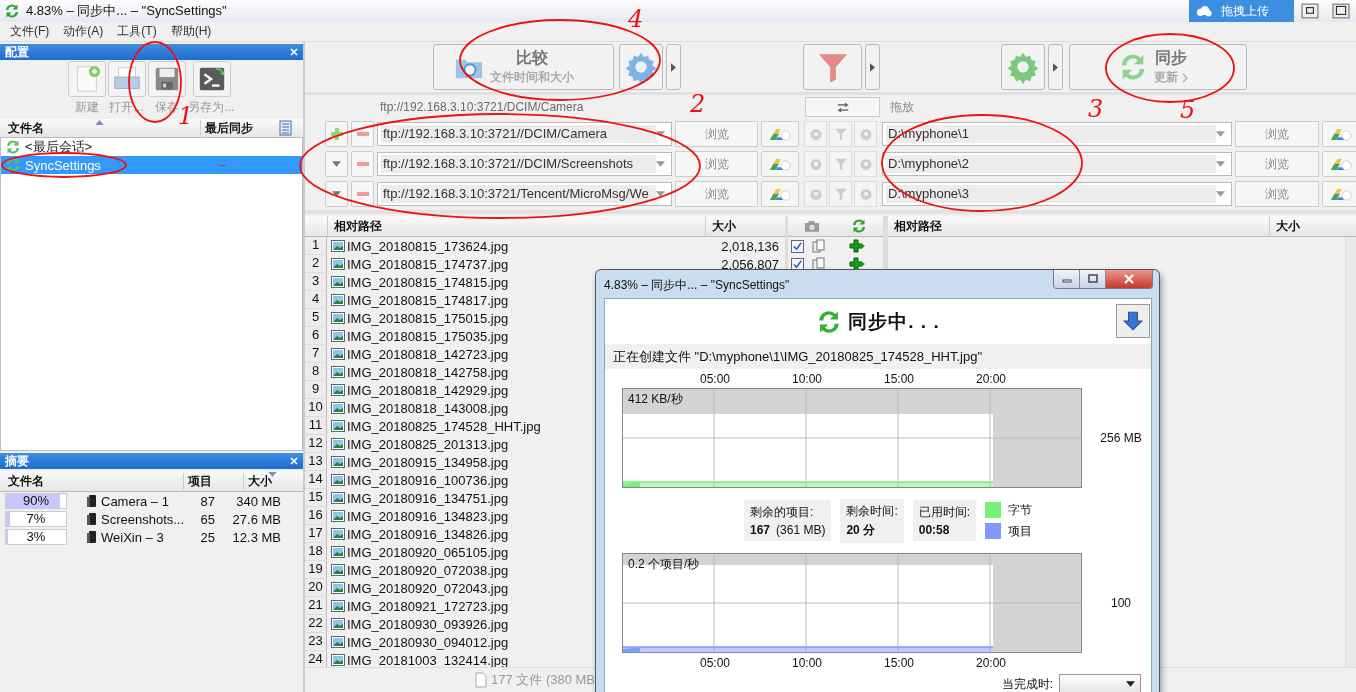 This screenshot has width=1356, height=692. Describe the element at coordinates (316, 246) in the screenshot. I see `row-number: 1` at that location.